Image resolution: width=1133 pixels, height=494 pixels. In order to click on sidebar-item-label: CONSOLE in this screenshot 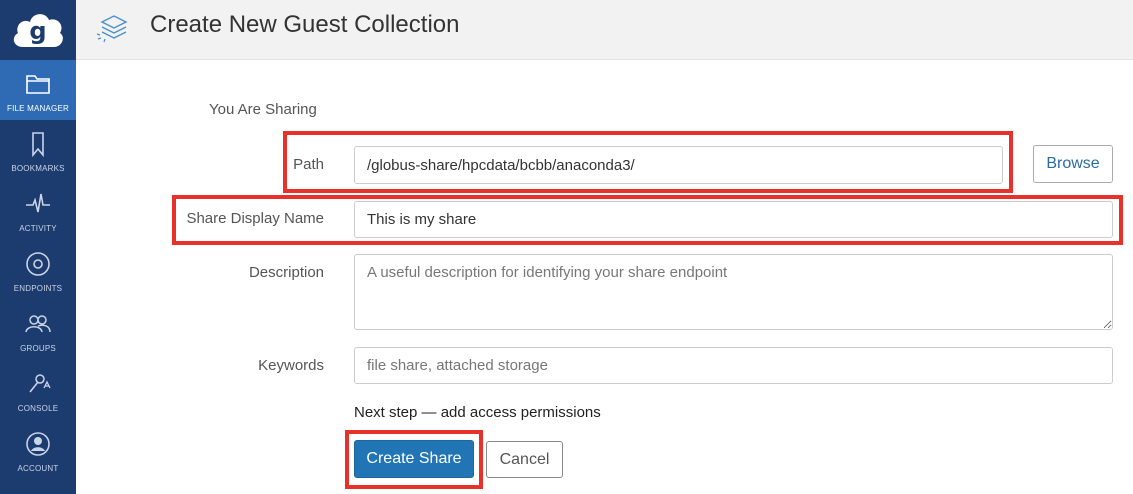, I will do `click(38, 408)`.